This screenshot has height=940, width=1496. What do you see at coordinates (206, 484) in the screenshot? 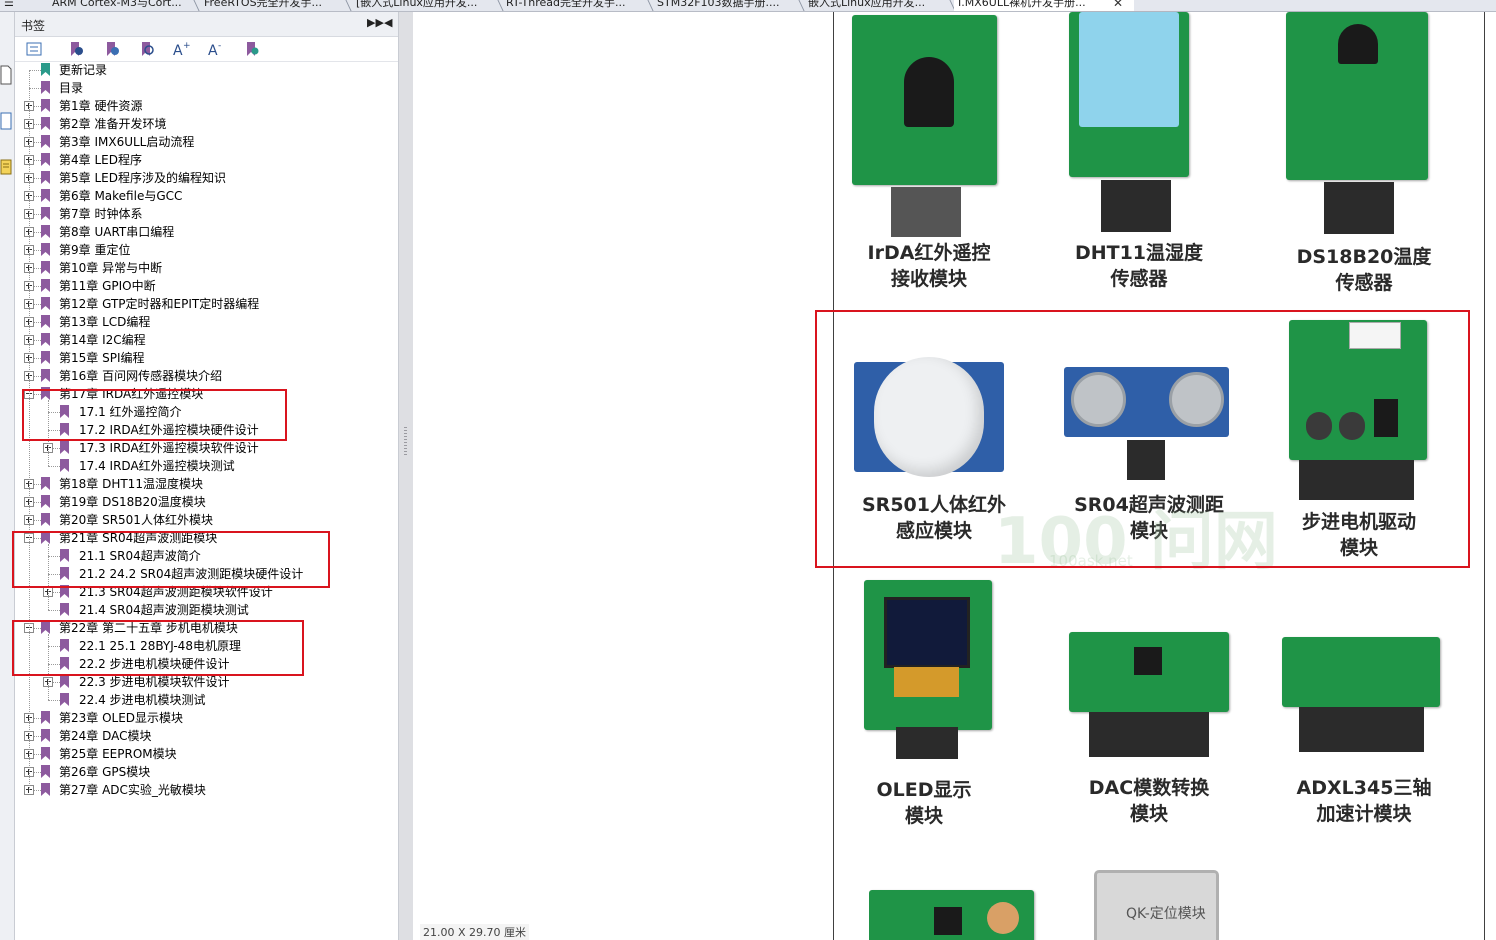
I see `bookmark-item: 第18章 DHT11温湿度模块` at bounding box center [206, 484].